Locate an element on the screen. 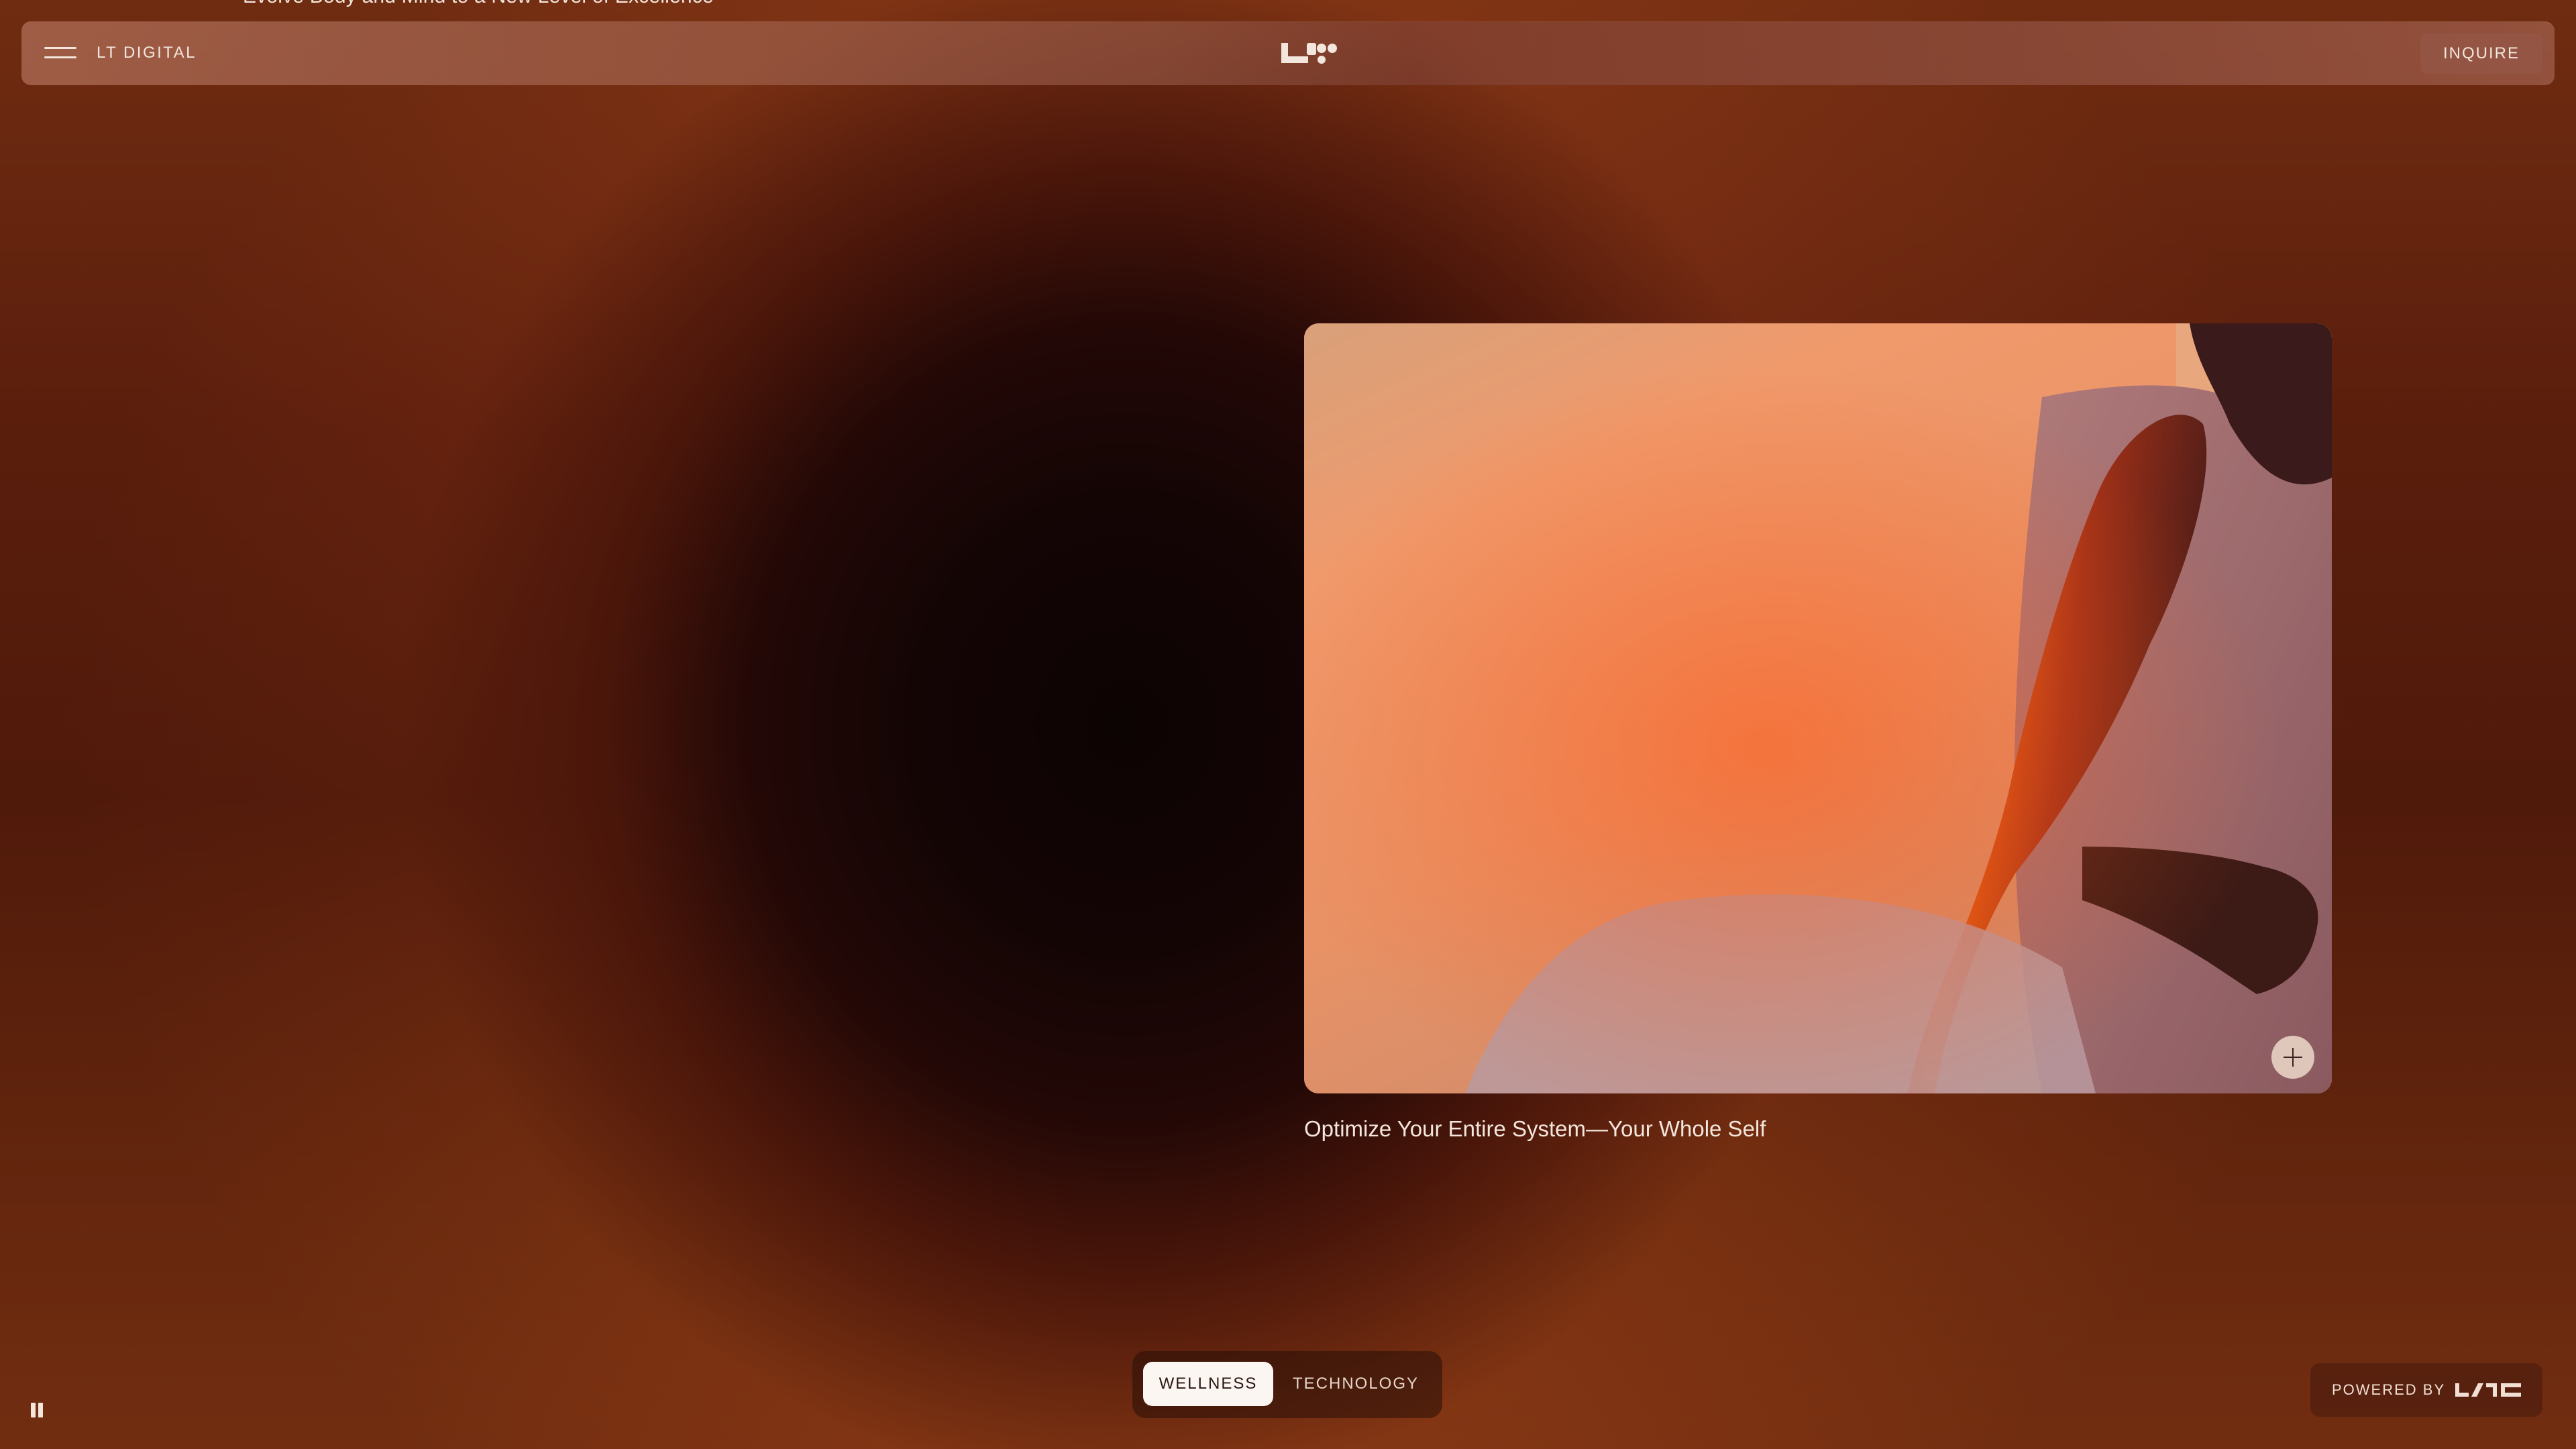 The height and width of the screenshot is (1449, 2576). category-switcher: WELLNESS TECHNOLOGY is located at coordinates (1287, 1384).